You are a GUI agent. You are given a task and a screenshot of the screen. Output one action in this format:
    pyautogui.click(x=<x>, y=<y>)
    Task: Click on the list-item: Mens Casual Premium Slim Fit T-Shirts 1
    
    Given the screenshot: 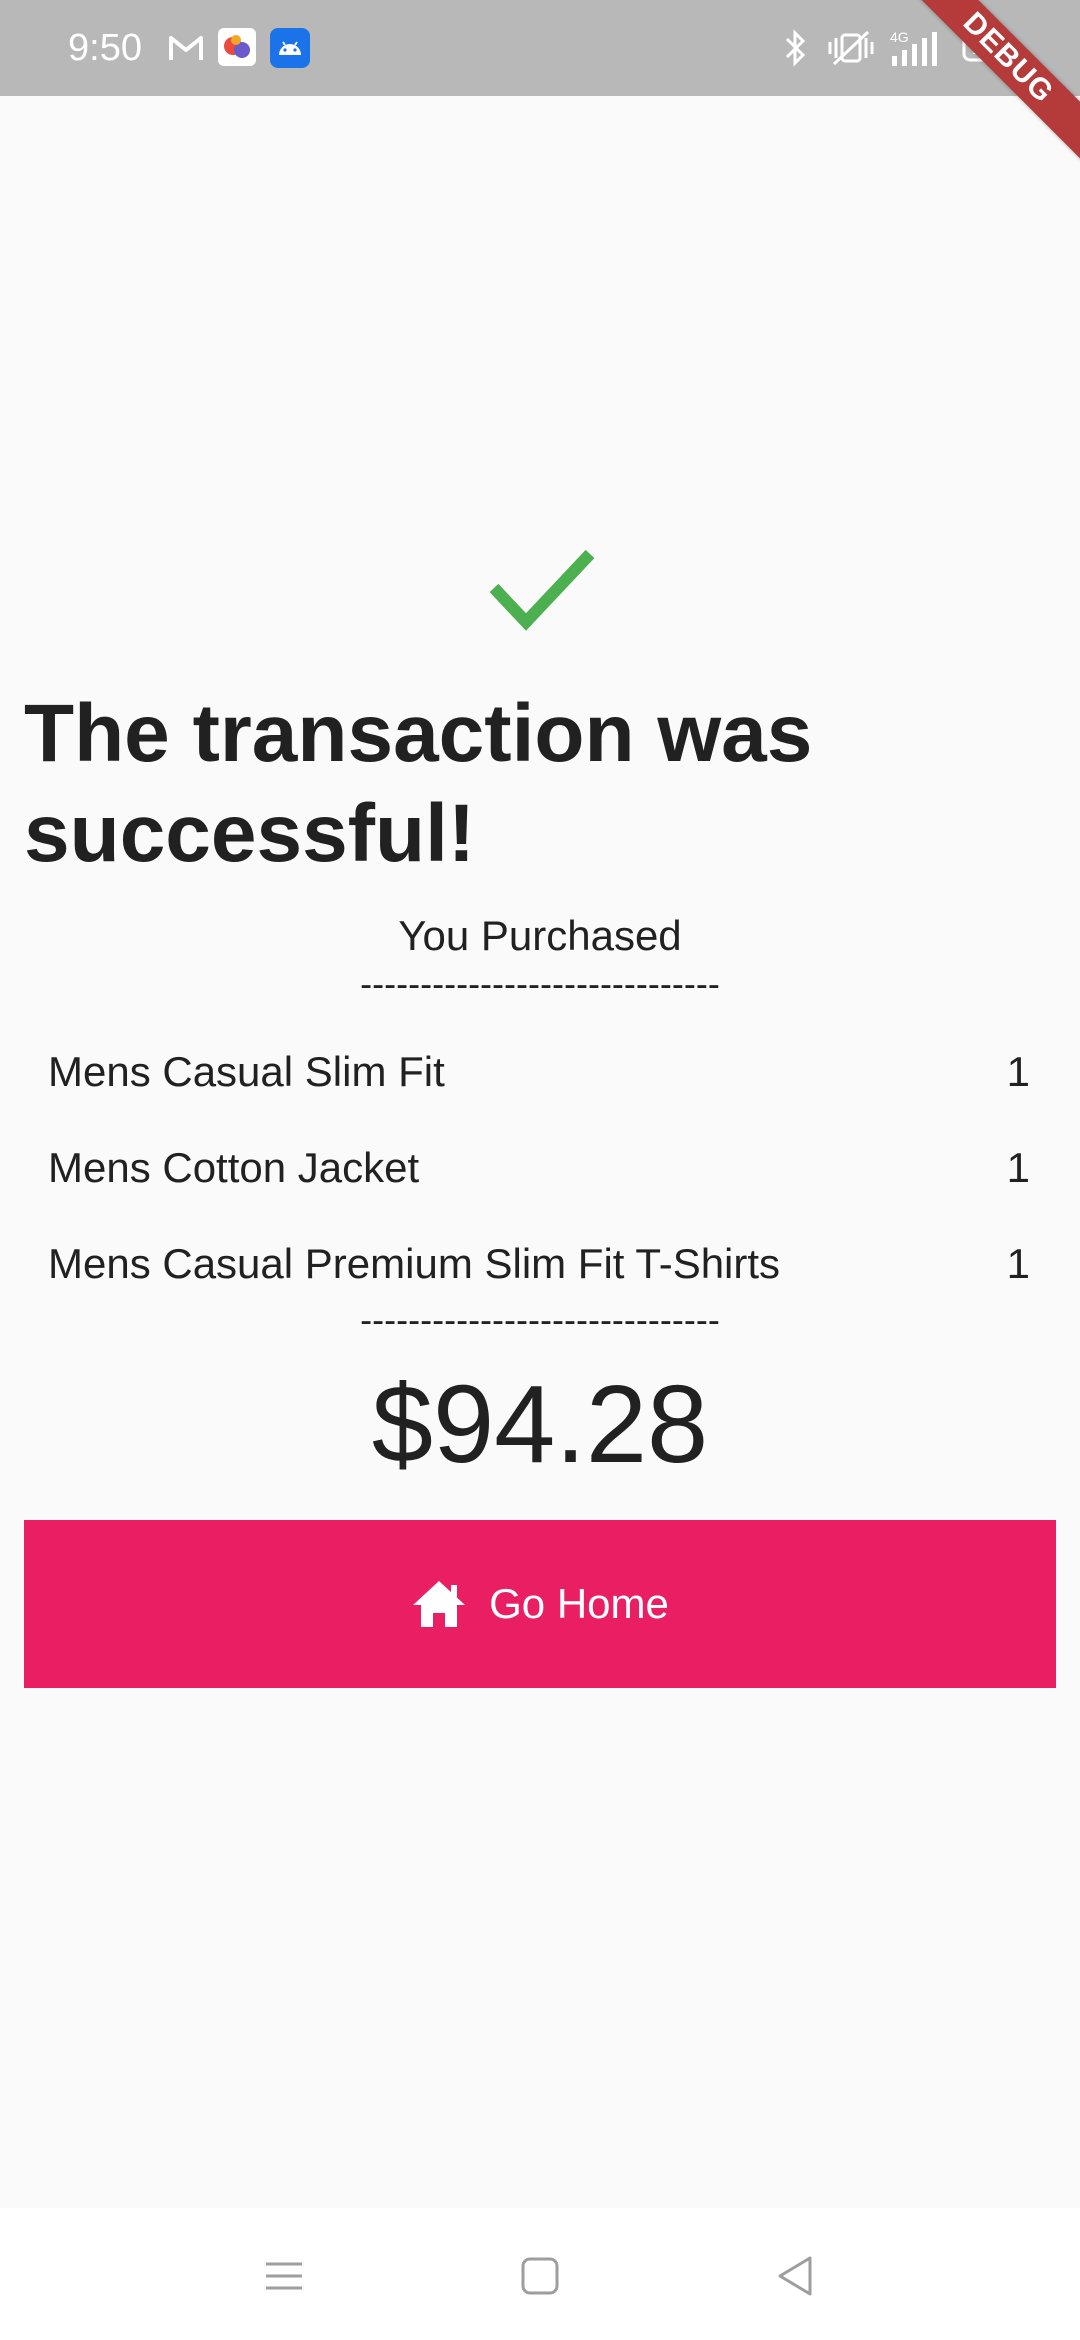 What is the action you would take?
    pyautogui.click(x=539, y=1264)
    